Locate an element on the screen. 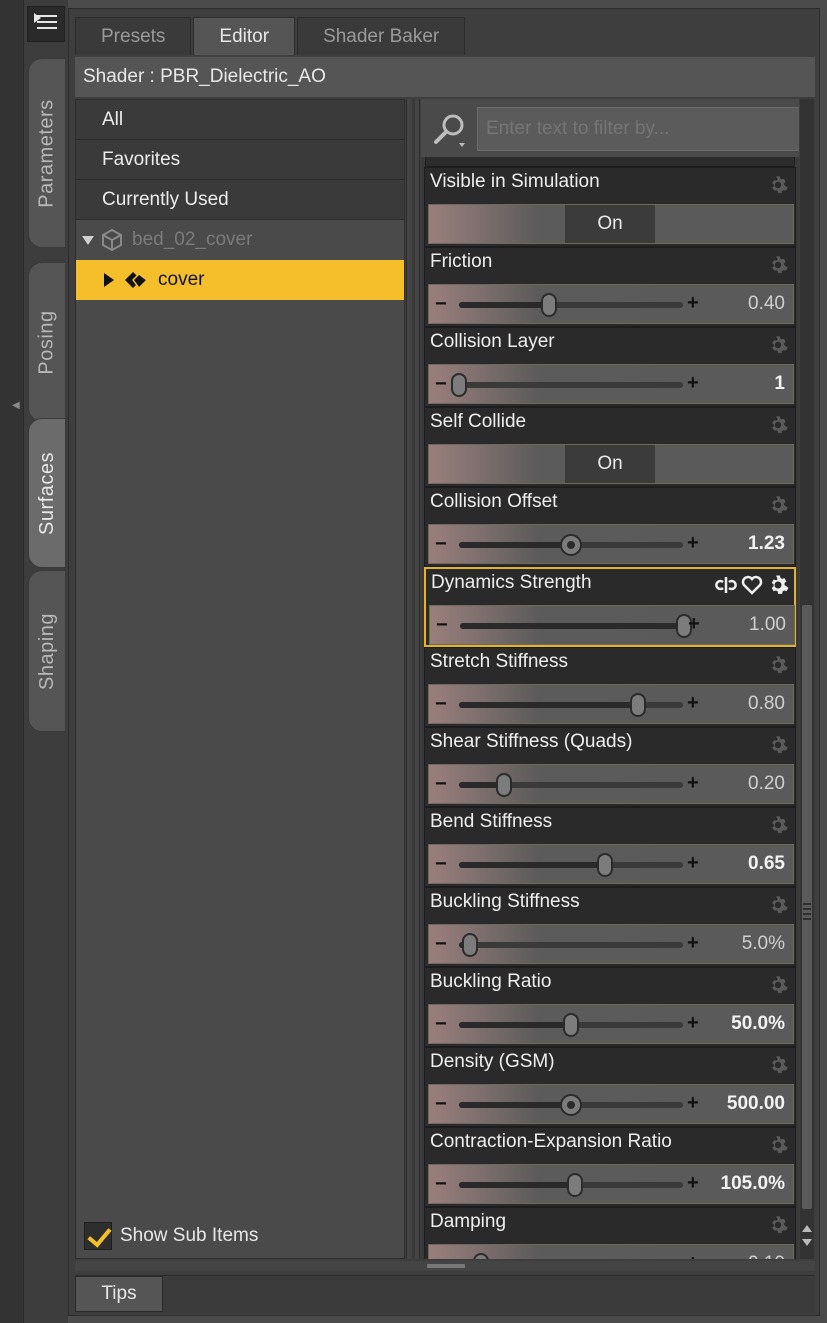  tab-shaping: Shaping is located at coordinates (47, 651).